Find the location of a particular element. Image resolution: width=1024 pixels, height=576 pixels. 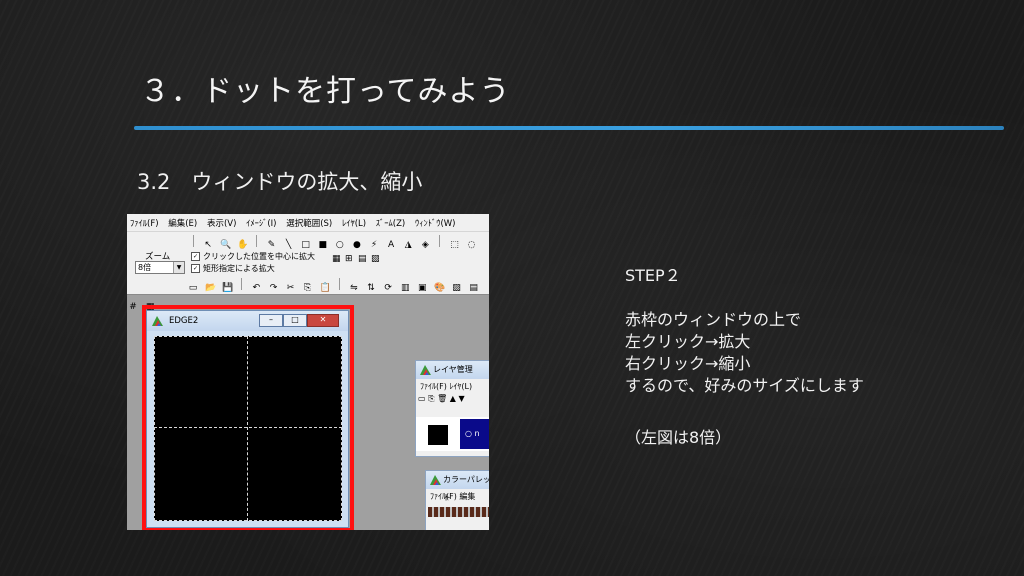

menu-view: 表示(V) is located at coordinates (222, 221).